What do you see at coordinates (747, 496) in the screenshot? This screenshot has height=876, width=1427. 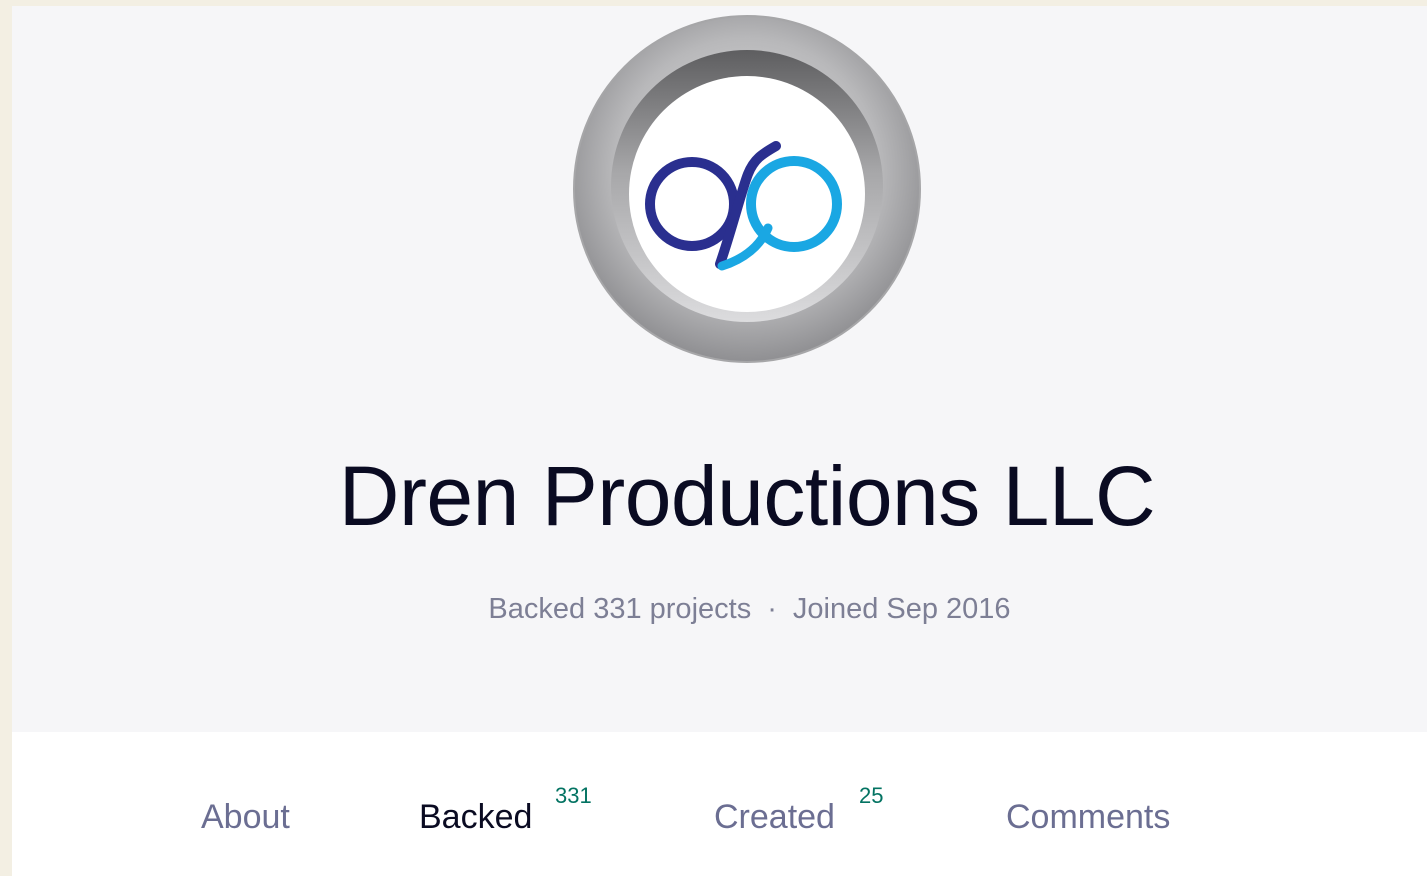 I see `profile-name: Dren Productions LLC` at bounding box center [747, 496].